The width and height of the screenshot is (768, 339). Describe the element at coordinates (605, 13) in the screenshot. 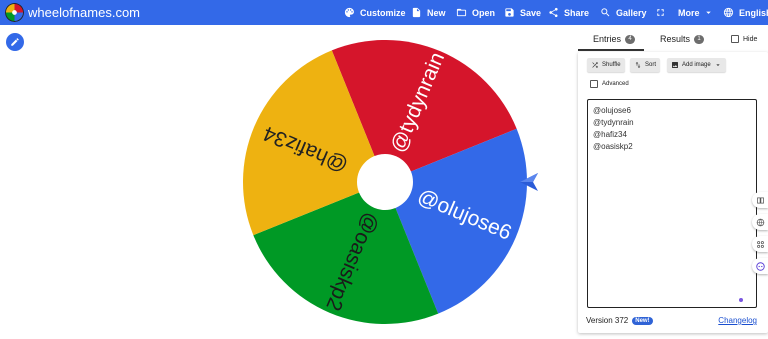

I see `search-icon` at that location.